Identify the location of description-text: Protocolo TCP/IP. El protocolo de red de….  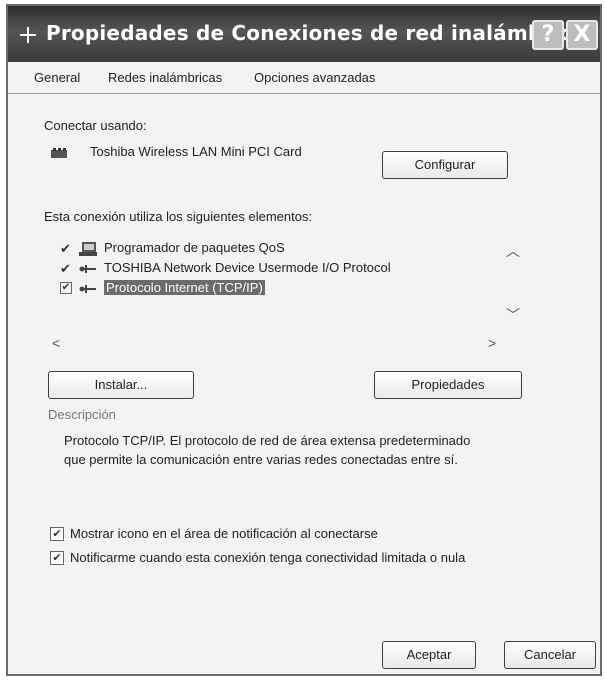
(267, 450).